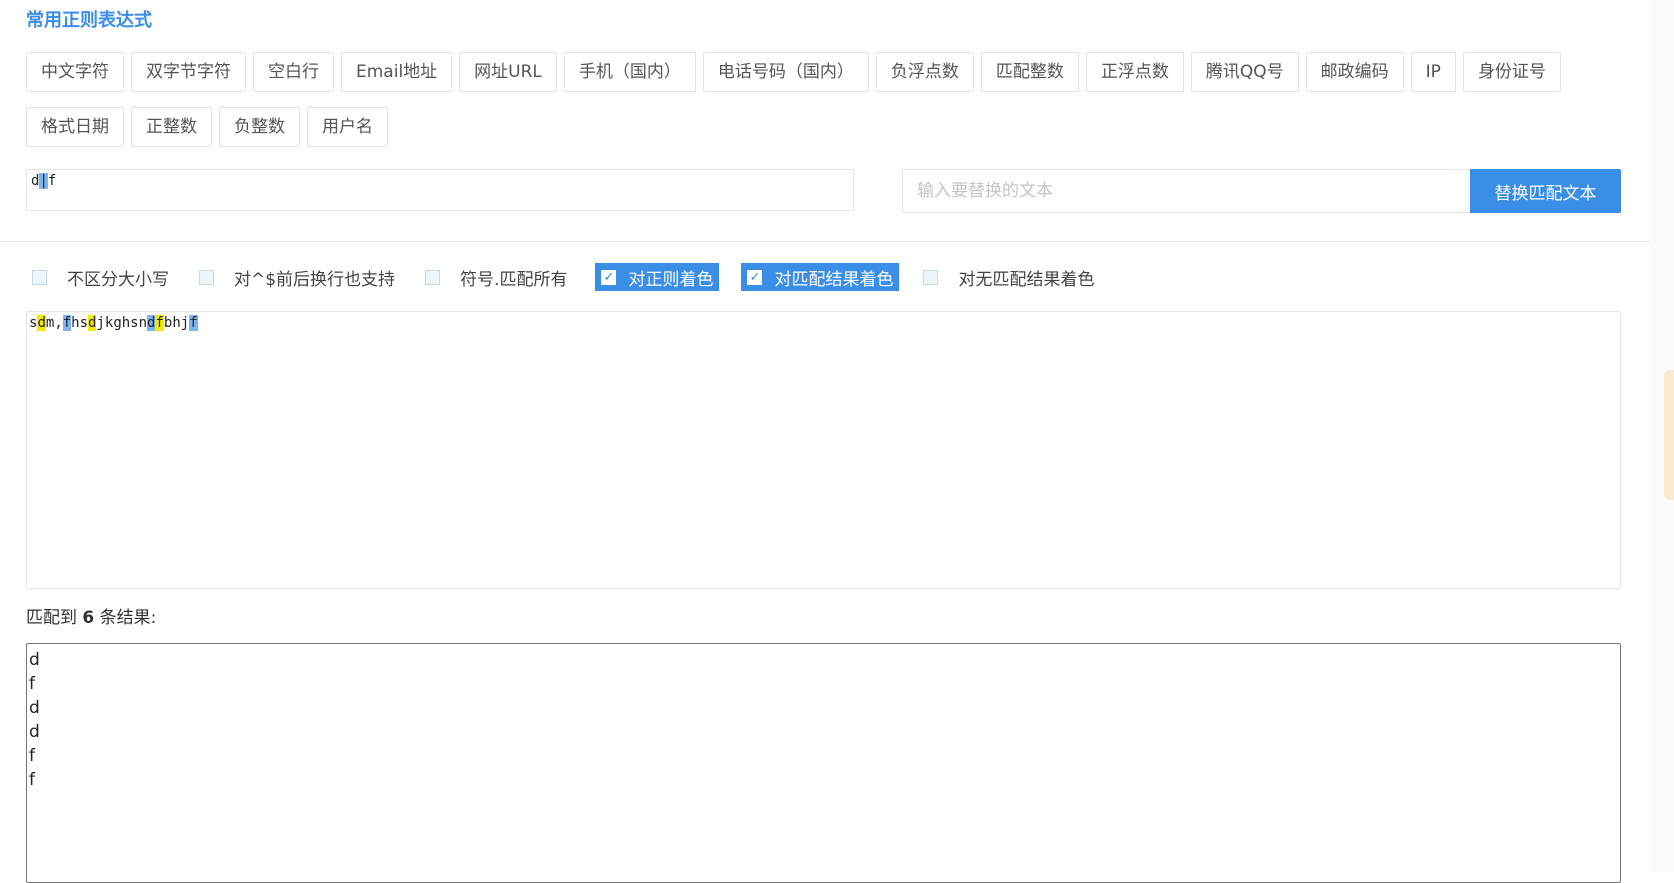 Image resolution: width=1674 pixels, height=883 pixels. What do you see at coordinates (1134, 72) in the screenshot?
I see `regex-tag-button: 正浮点数` at bounding box center [1134, 72].